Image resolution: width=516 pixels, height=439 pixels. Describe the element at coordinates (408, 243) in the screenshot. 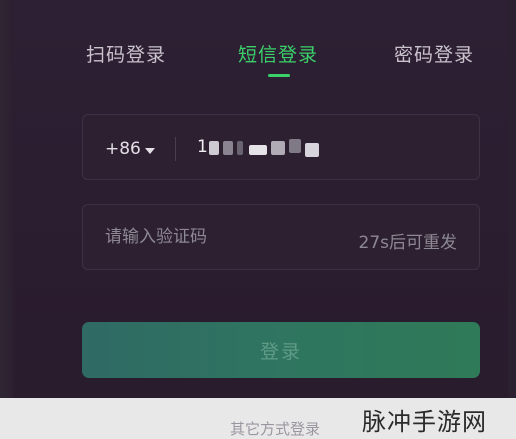

I see `resend-countdown: 27s后可重发` at that location.